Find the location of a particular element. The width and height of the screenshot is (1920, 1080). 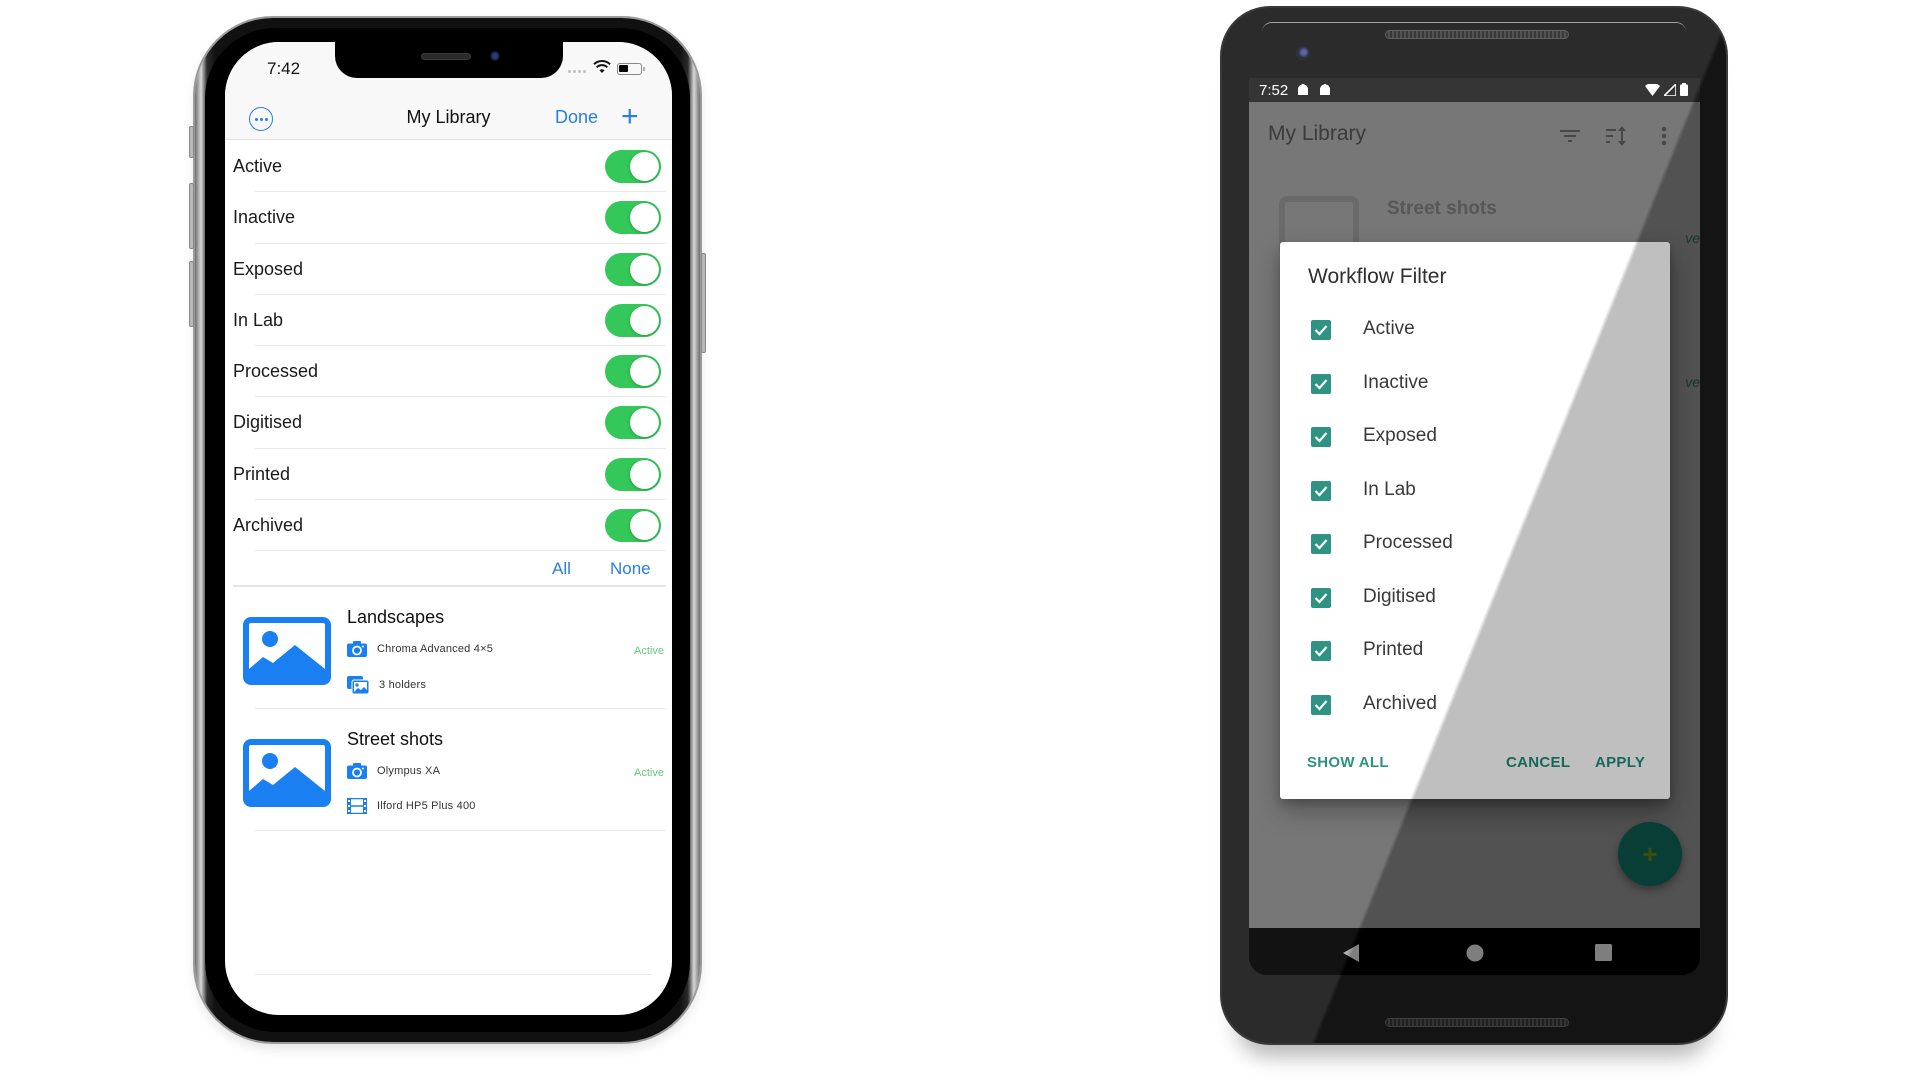

film-info: Ilford HP5 Plus 400 is located at coordinates (411, 806).